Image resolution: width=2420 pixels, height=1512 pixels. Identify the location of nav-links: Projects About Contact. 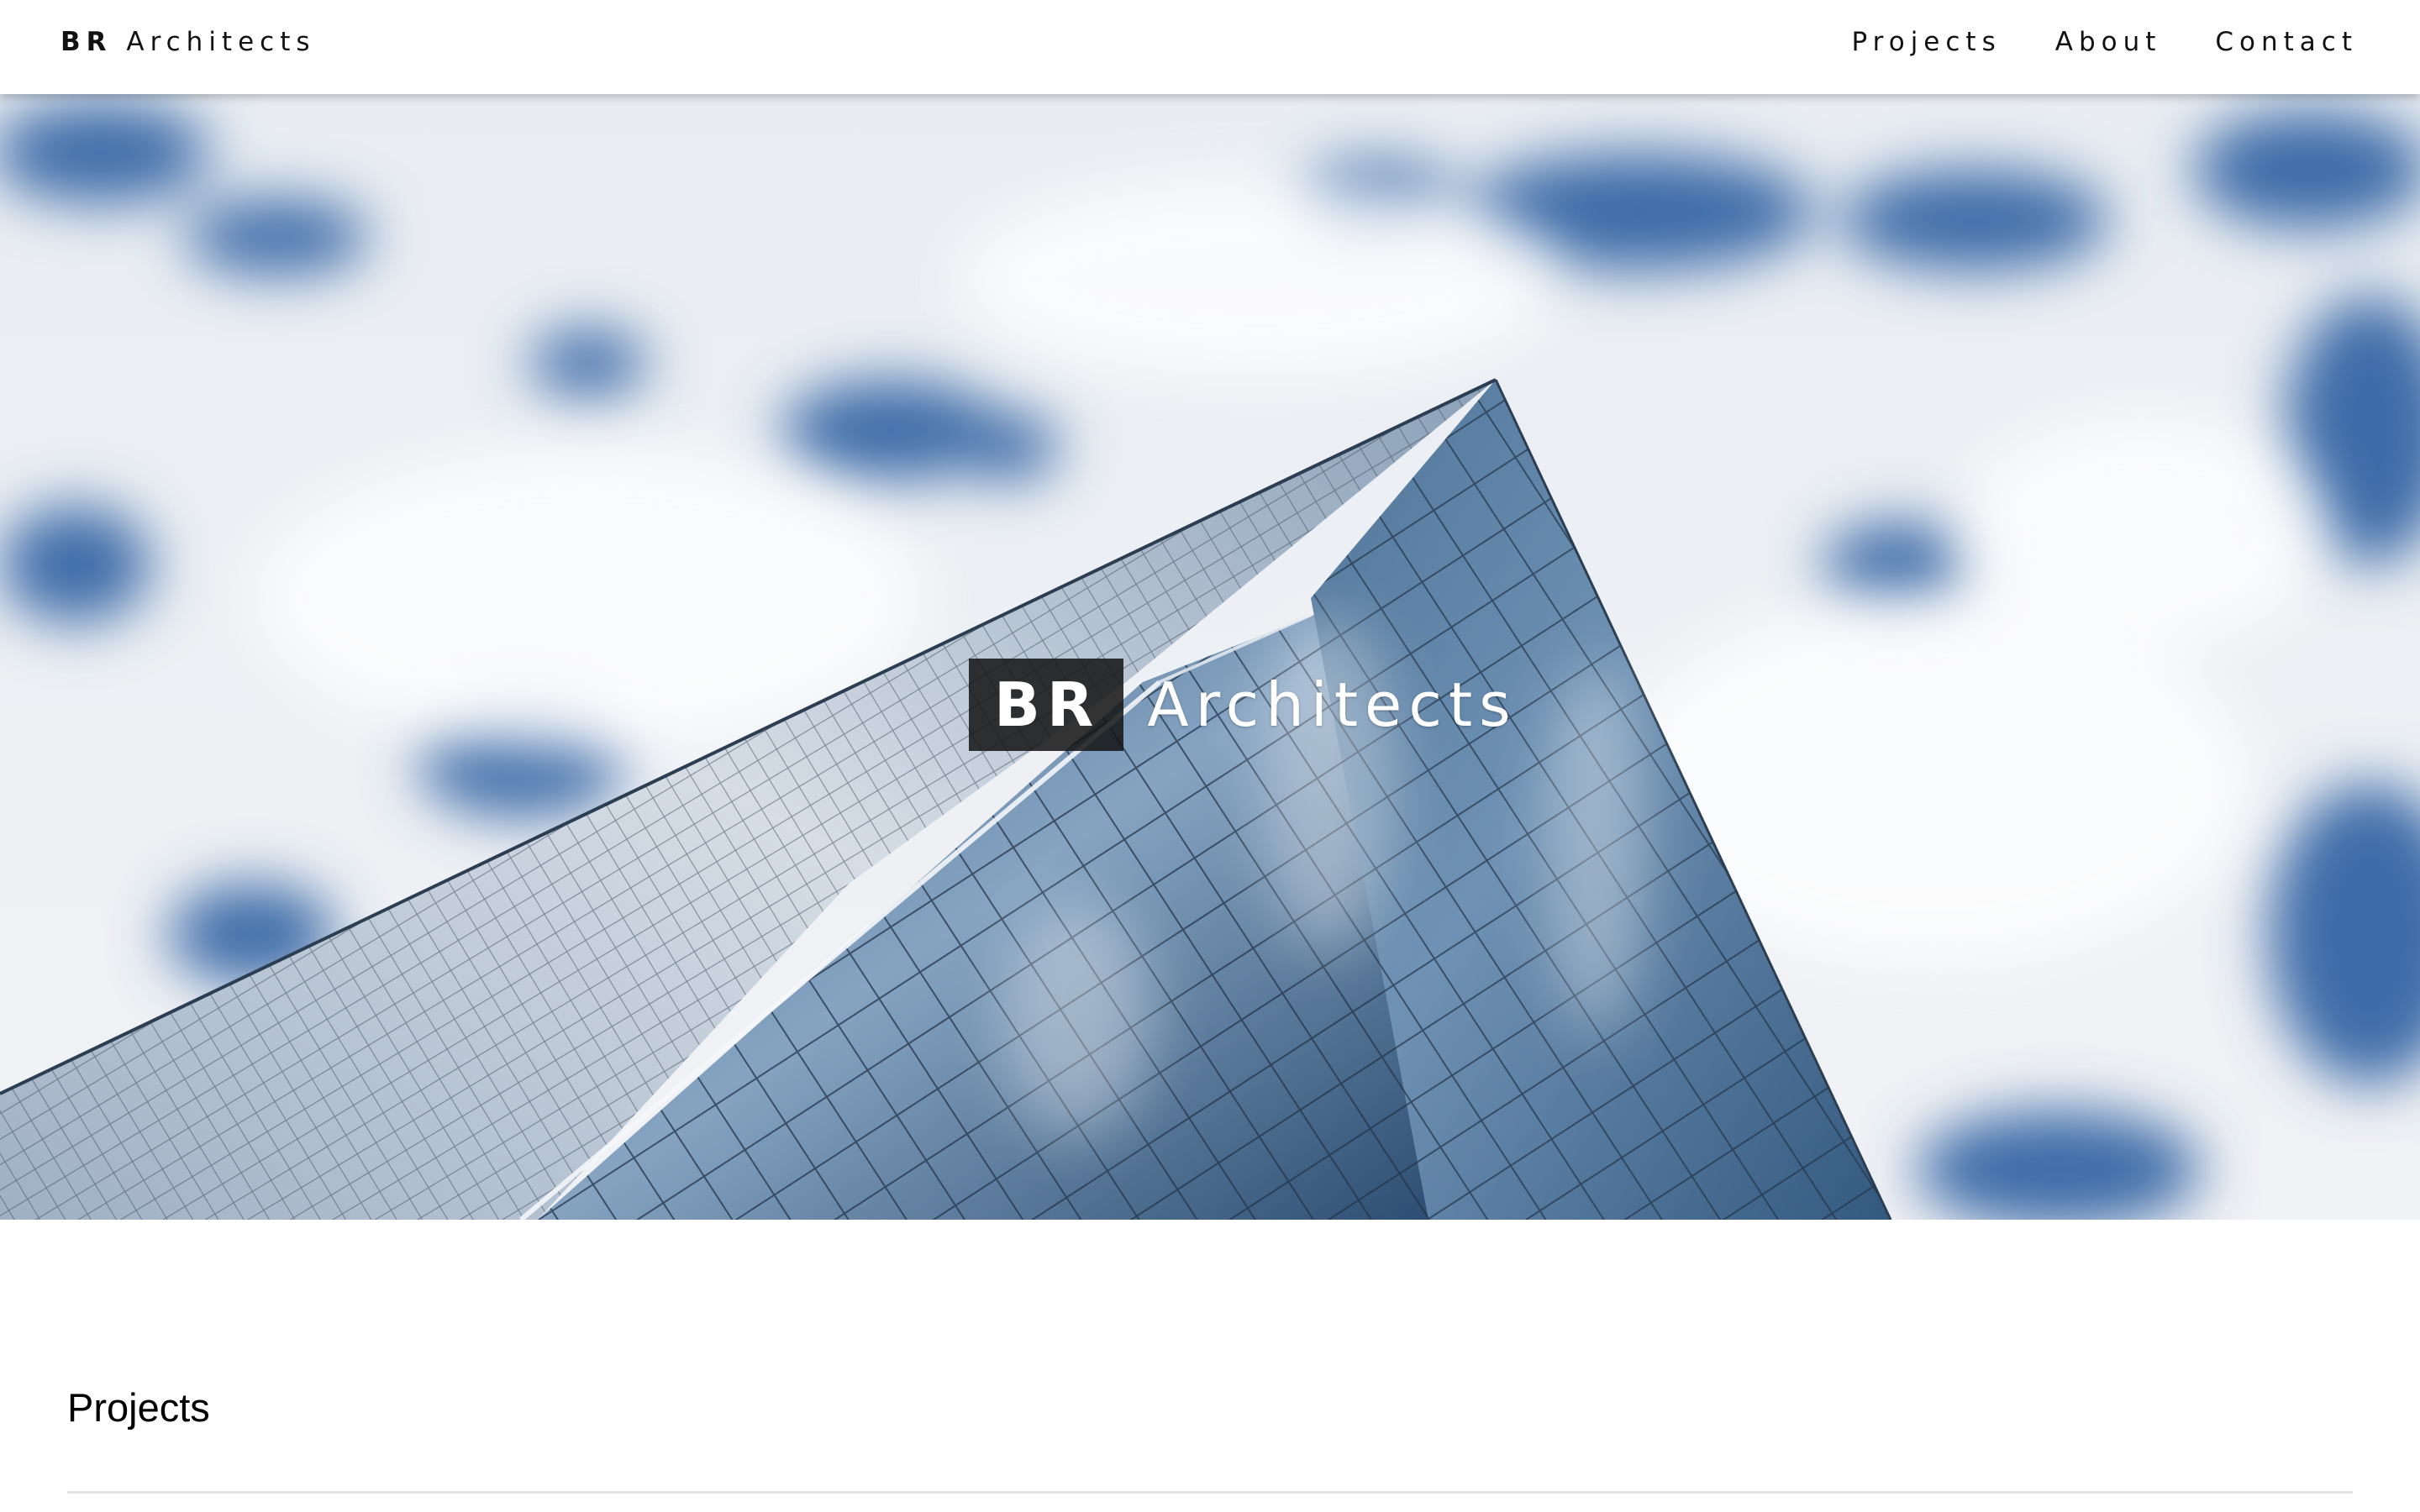
(2105, 42).